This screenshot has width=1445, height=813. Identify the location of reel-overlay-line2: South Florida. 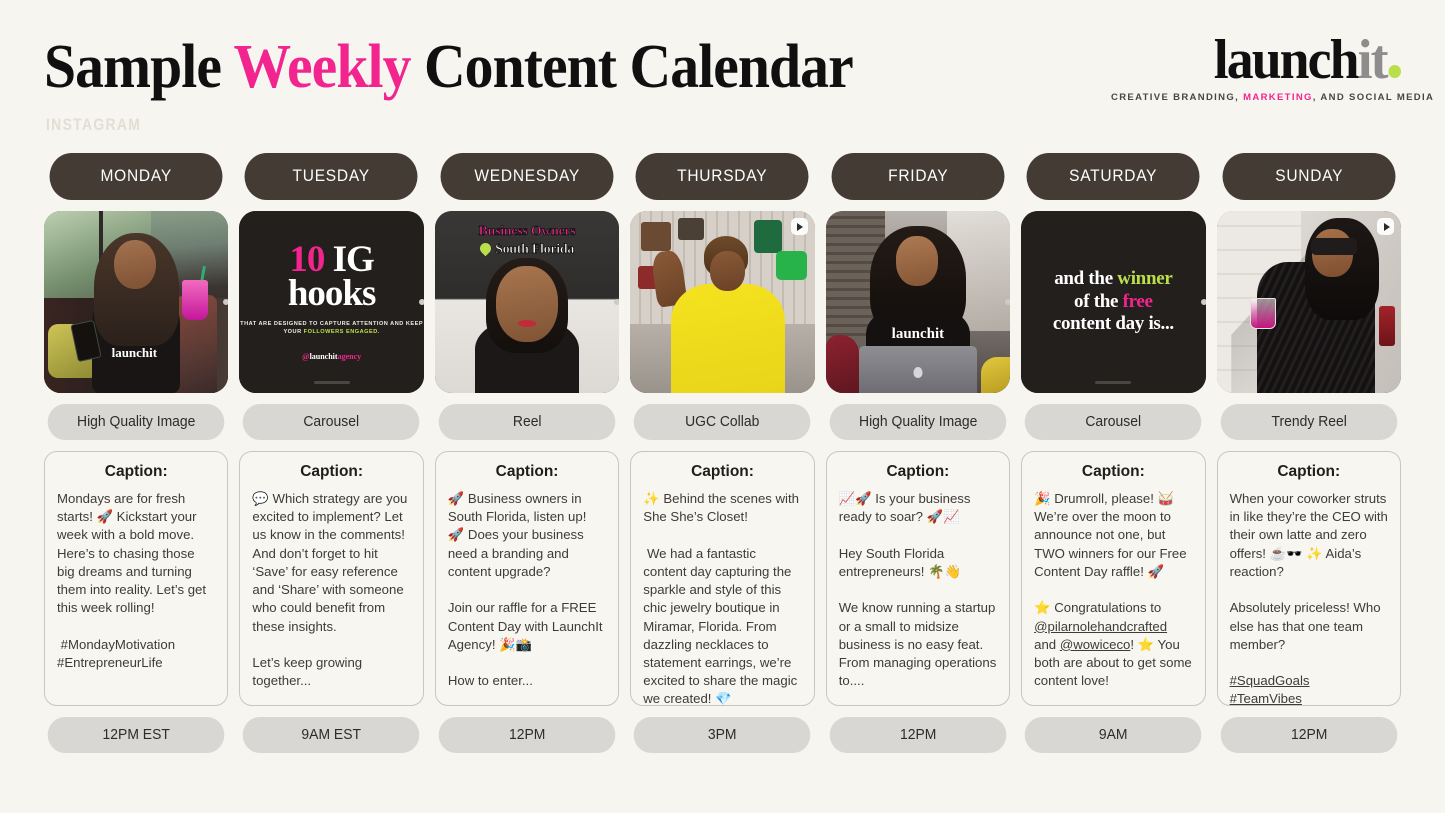
(527, 249).